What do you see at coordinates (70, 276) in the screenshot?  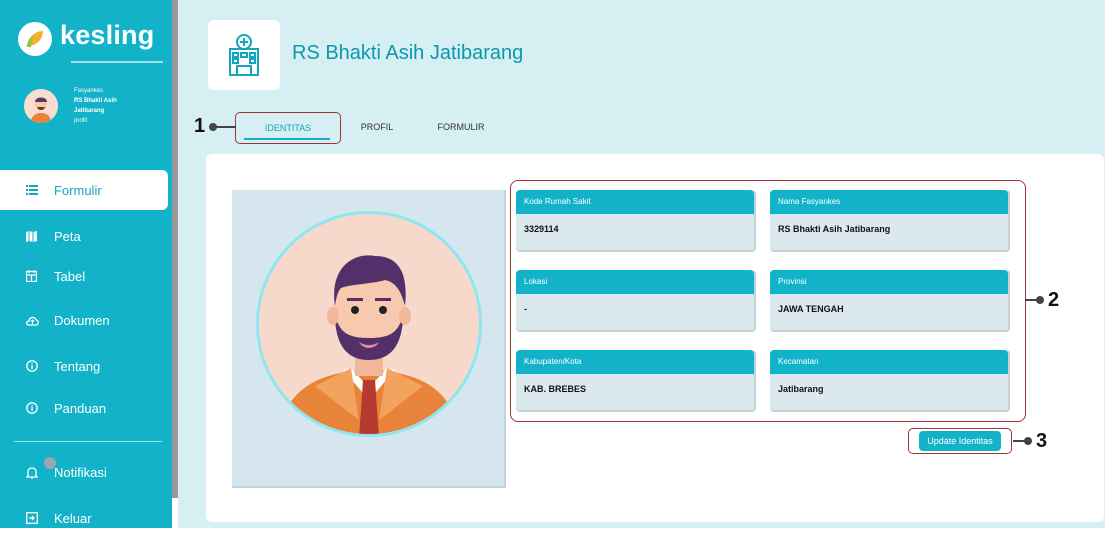 I see `sidebar-item-label: Tabel` at bounding box center [70, 276].